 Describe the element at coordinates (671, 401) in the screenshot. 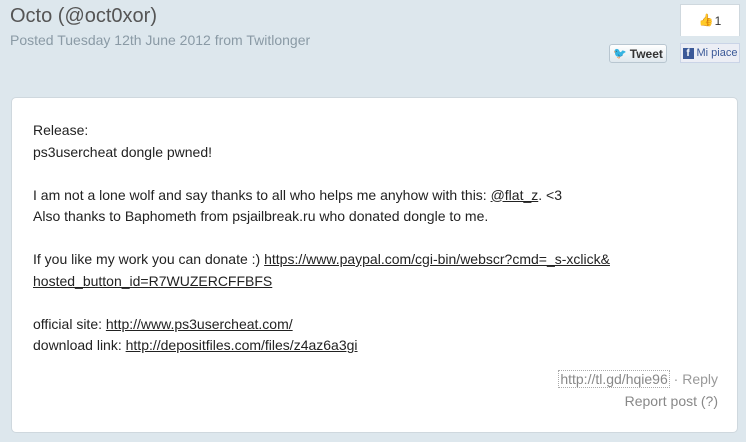

I see `report-post-link: Report post (?)` at that location.